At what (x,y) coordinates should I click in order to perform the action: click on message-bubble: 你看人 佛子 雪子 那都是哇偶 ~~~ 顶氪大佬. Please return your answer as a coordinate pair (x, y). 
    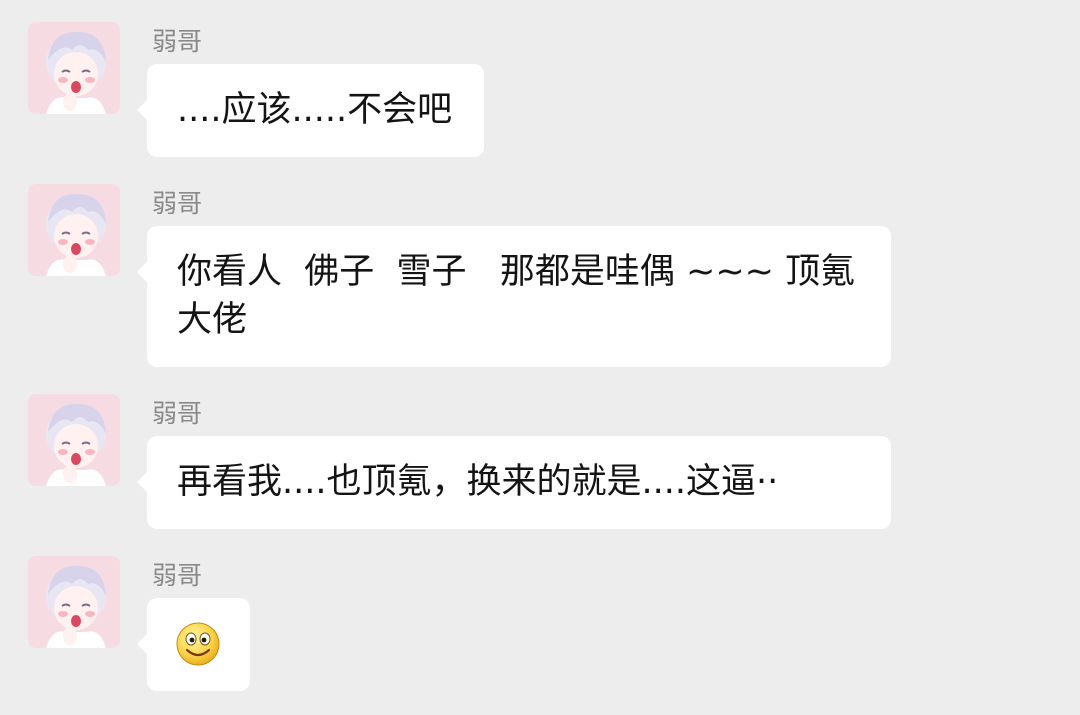
    Looking at the image, I should click on (514, 296).